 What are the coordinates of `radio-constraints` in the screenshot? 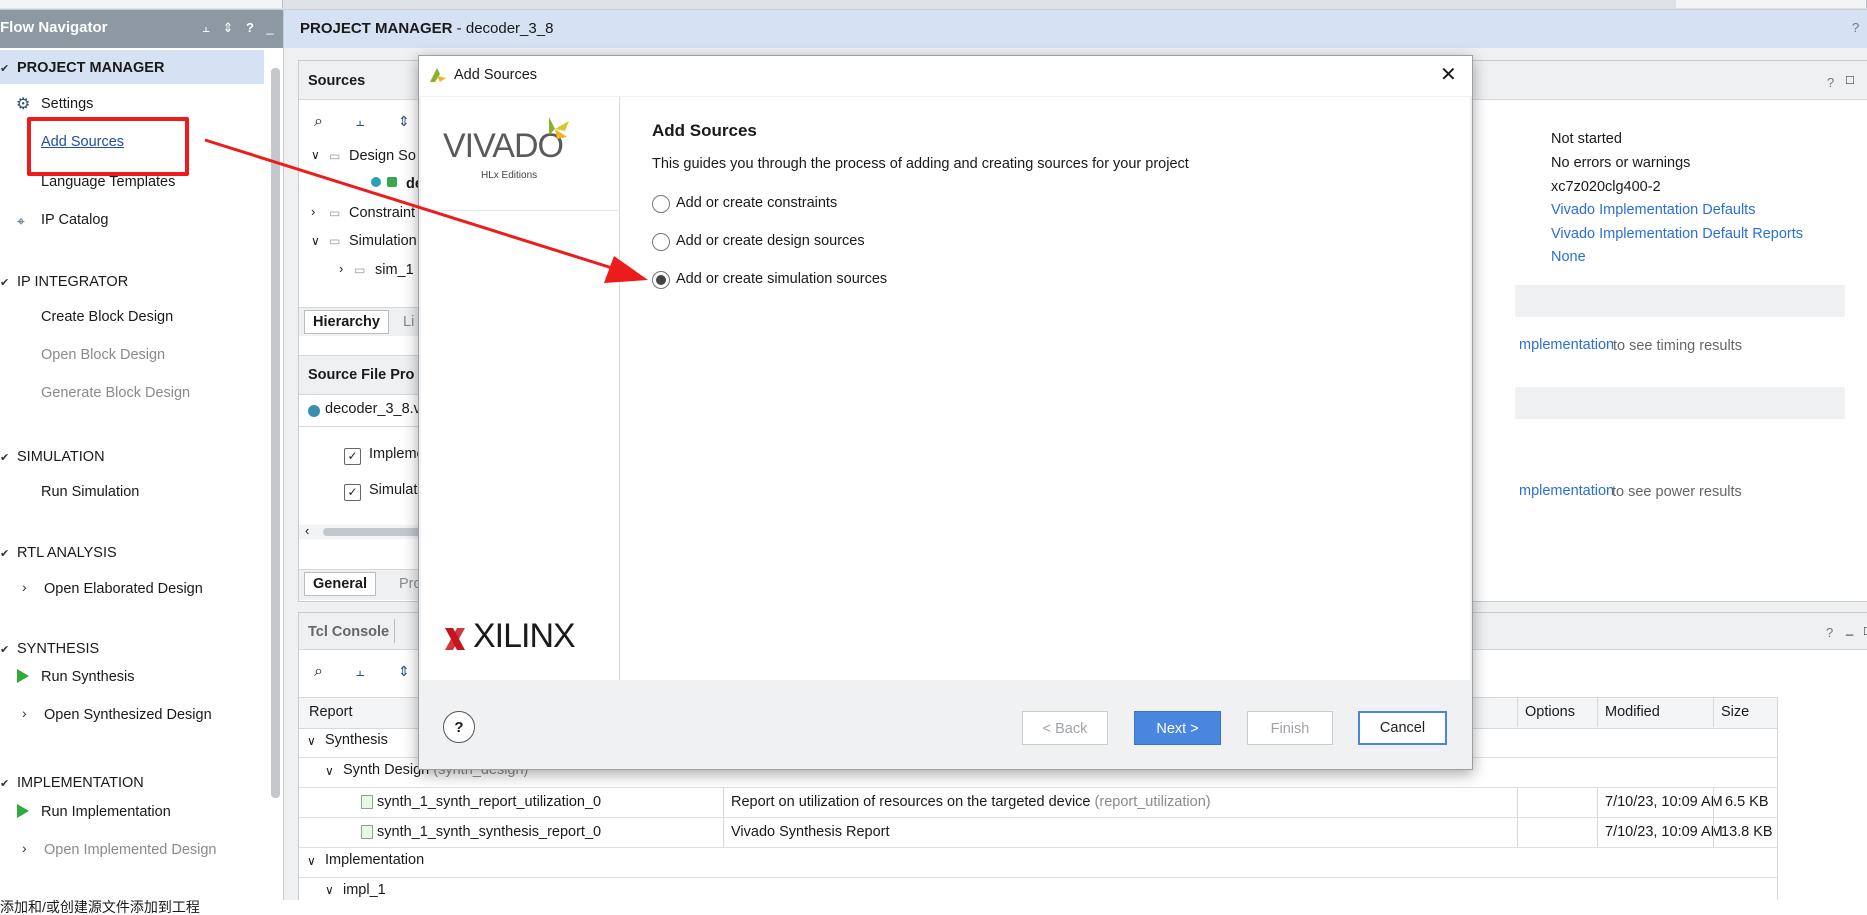 It's located at (661, 204).